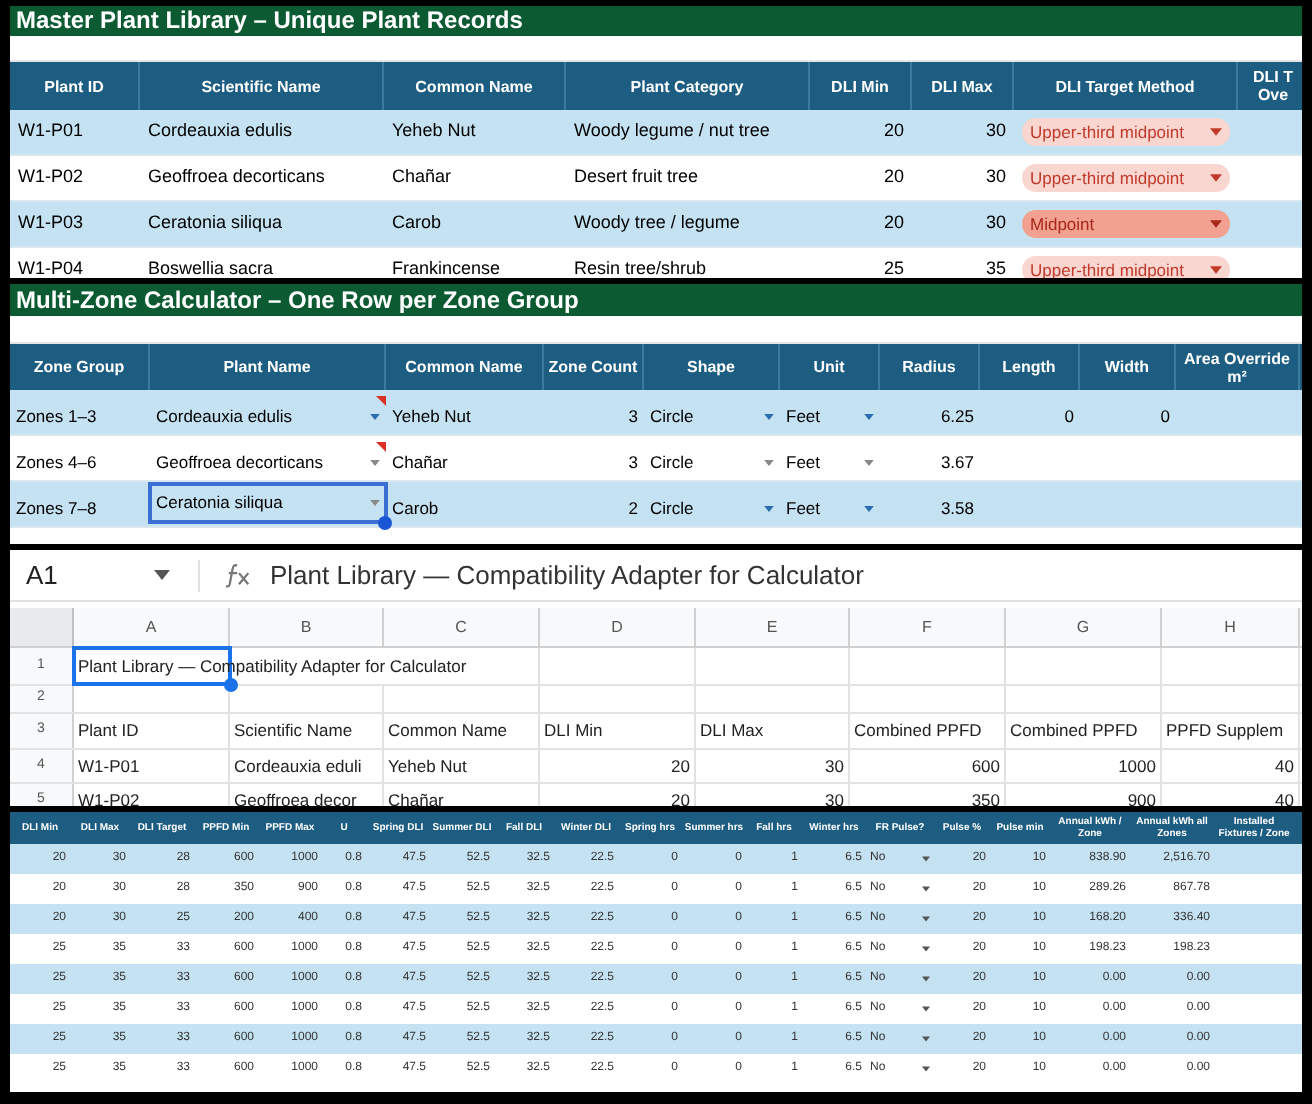 The image size is (1312, 1104). What do you see at coordinates (567, 575) in the screenshot?
I see `formula-field: Plant Library — Compatibility Adapter for Calculator` at bounding box center [567, 575].